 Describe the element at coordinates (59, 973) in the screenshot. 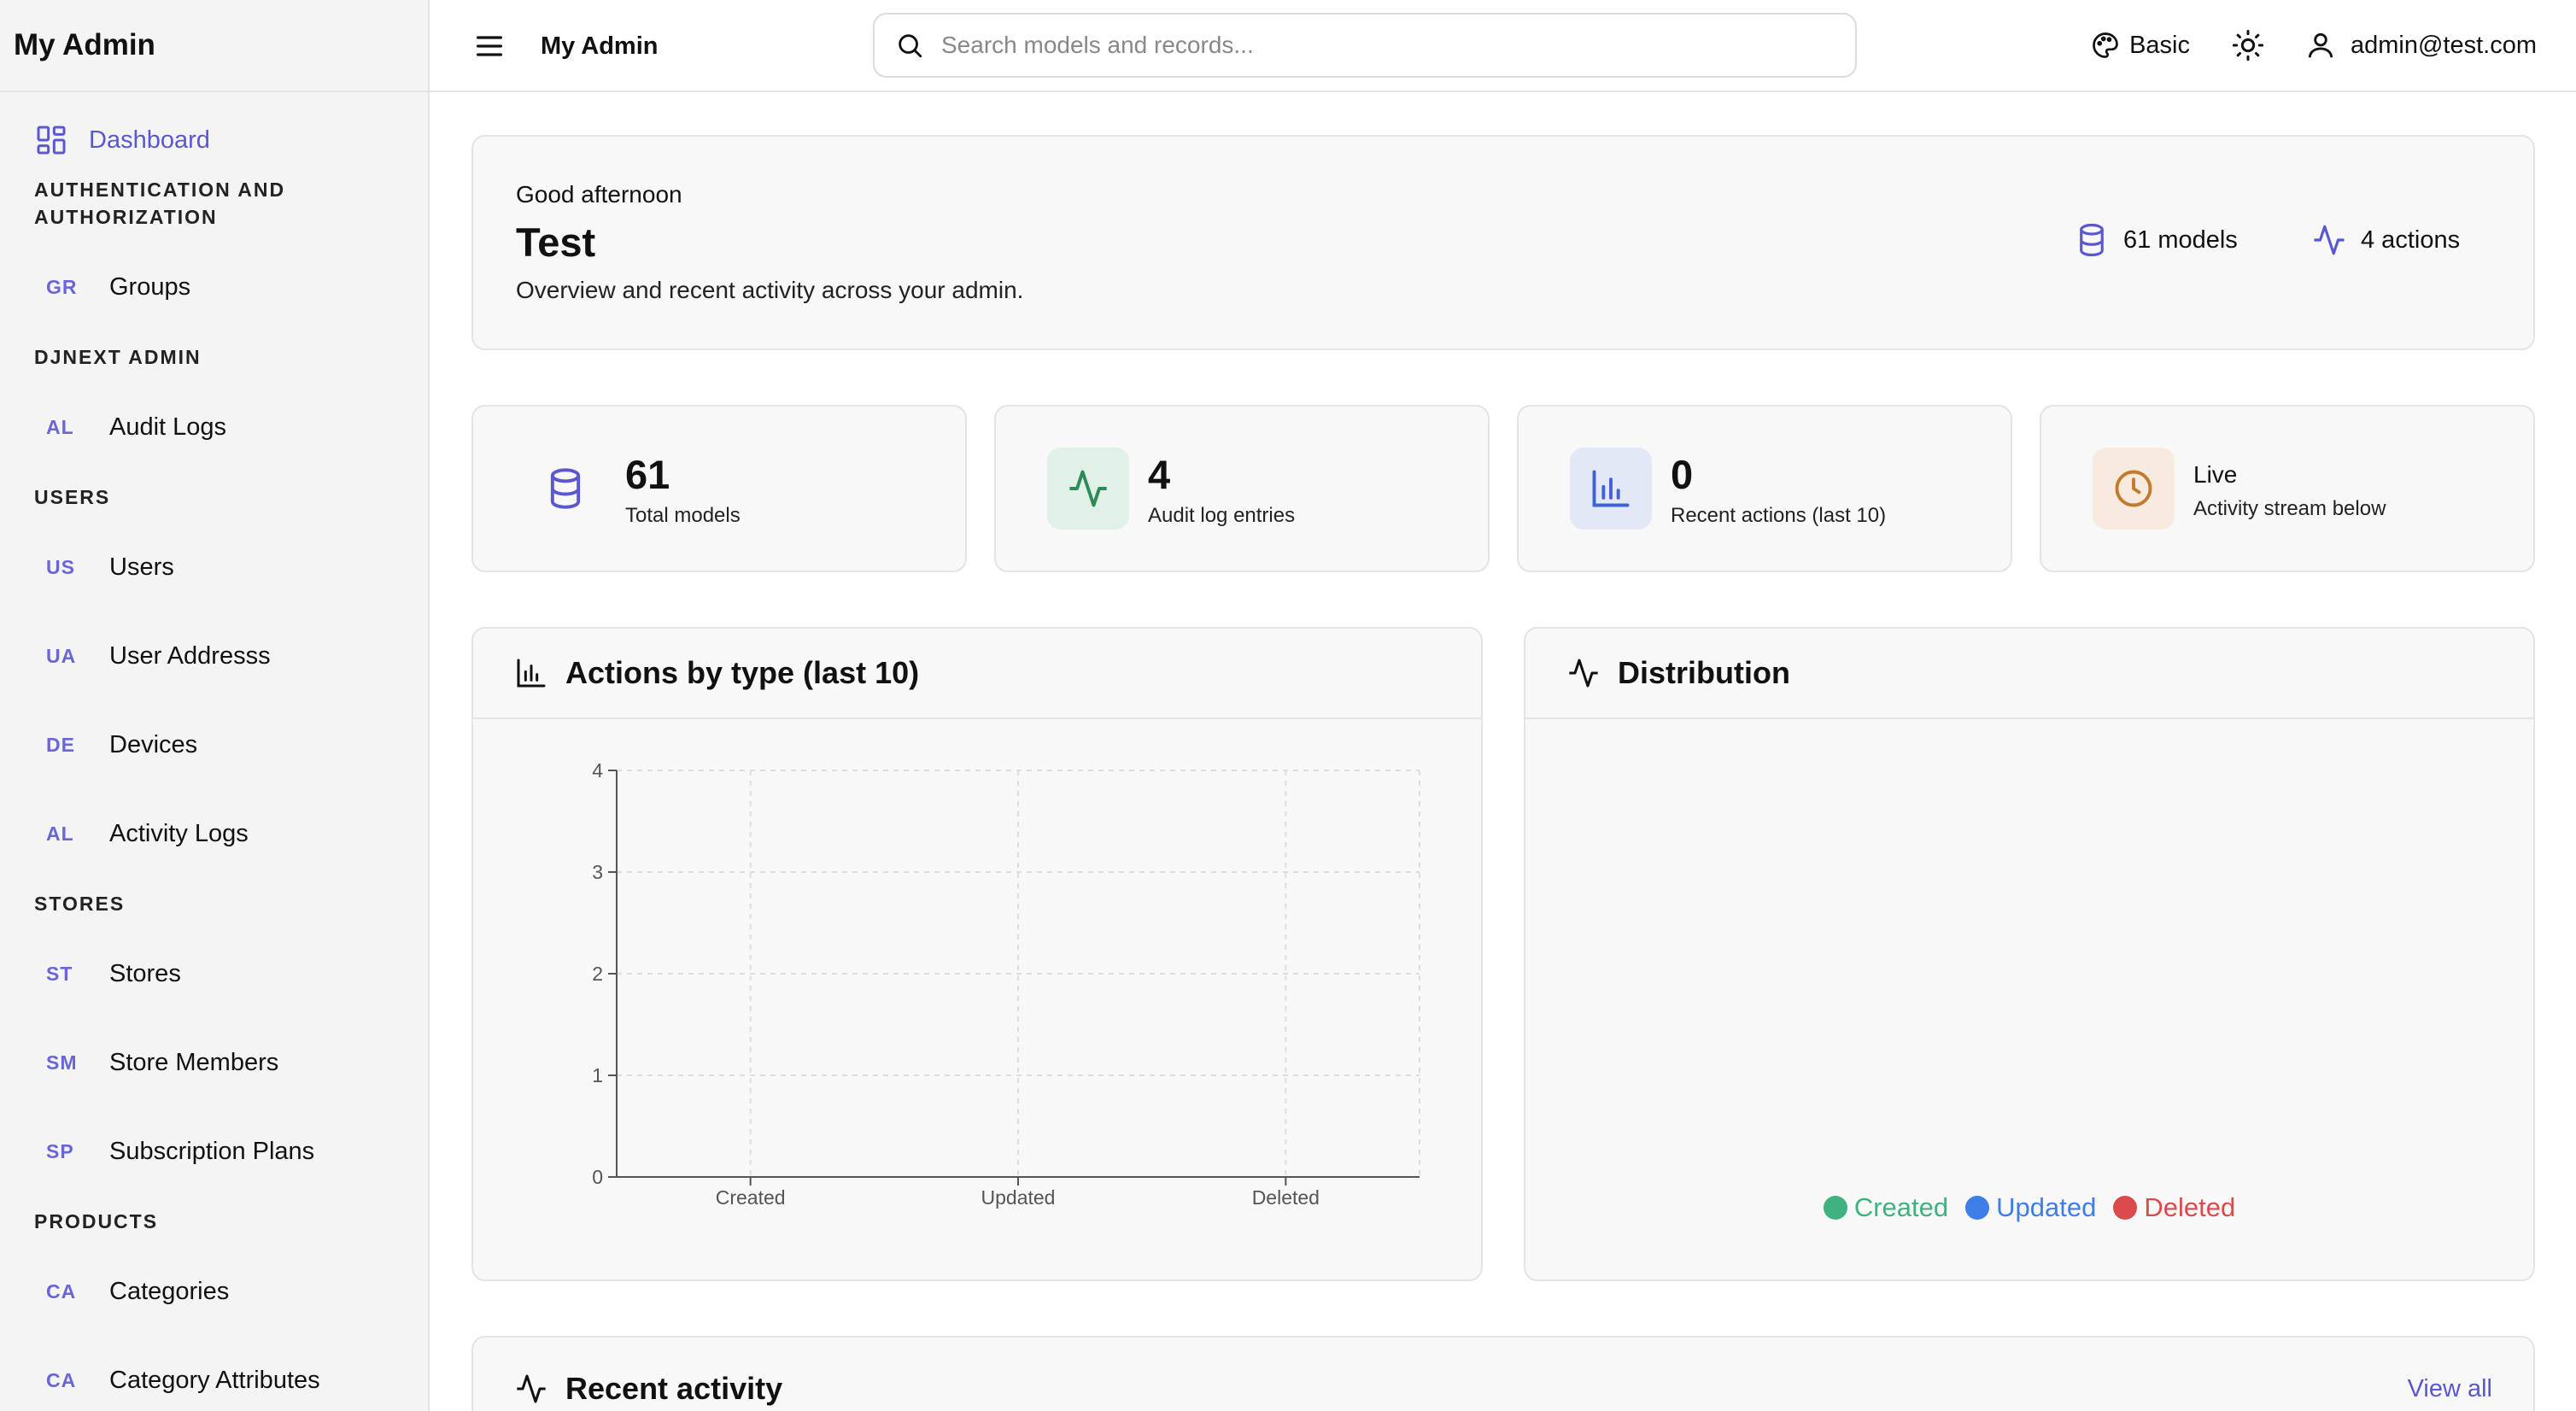

I see `nav-abbr: ST` at that location.